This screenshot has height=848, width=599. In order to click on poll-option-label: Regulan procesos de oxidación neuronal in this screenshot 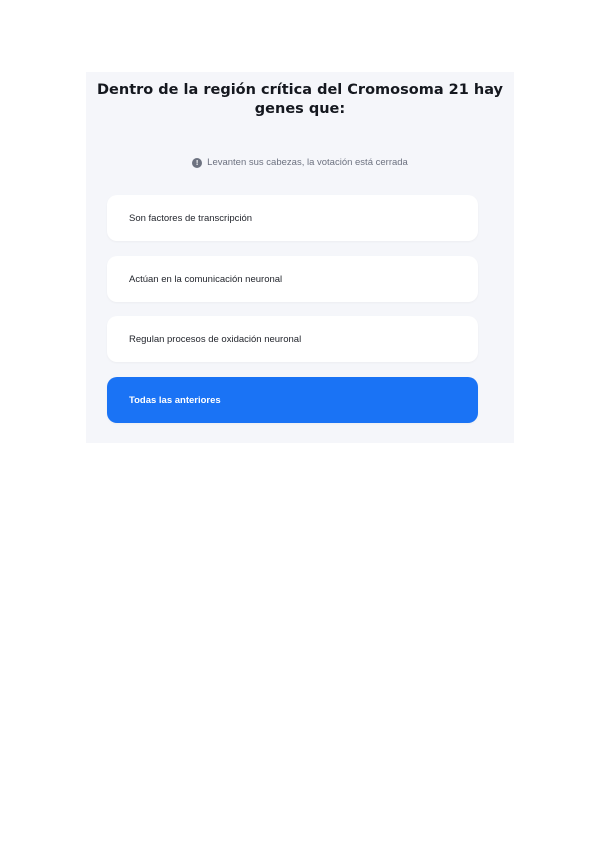, I will do `click(215, 339)`.